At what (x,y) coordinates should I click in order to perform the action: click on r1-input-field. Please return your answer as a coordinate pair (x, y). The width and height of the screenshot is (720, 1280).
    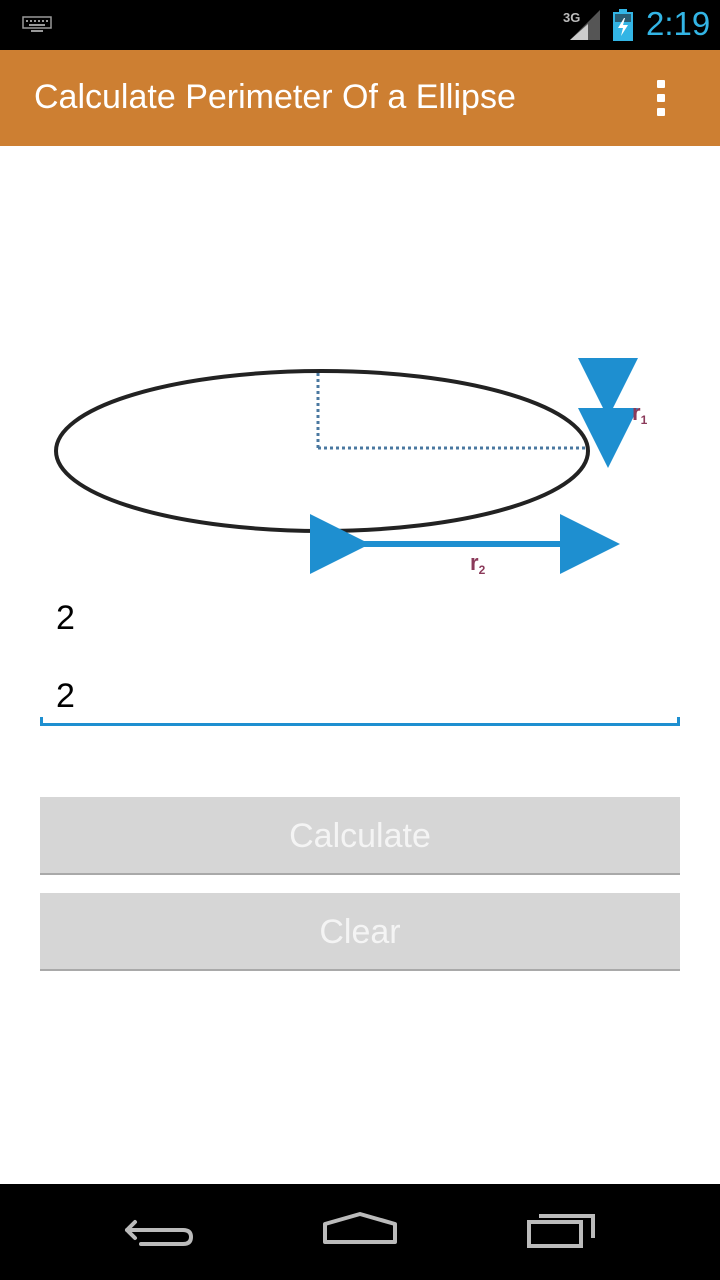
    Looking at the image, I should click on (360, 618).